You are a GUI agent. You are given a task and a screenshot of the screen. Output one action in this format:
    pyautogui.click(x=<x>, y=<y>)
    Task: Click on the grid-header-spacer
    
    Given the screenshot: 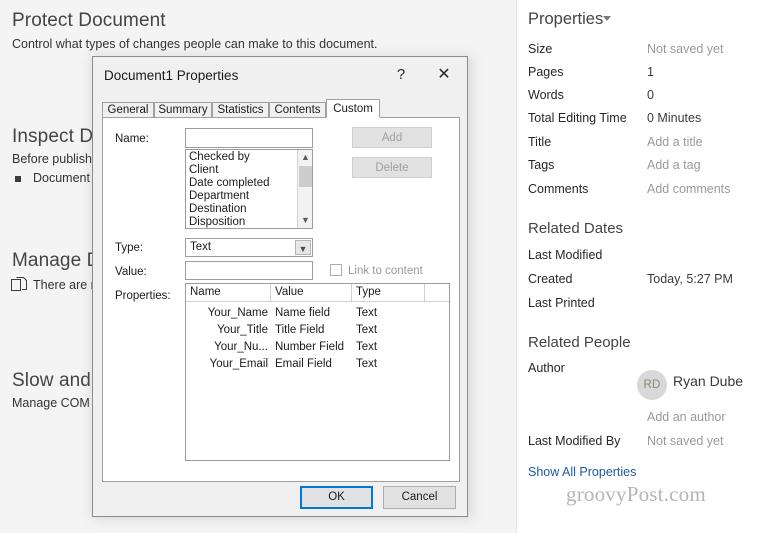 What is the action you would take?
    pyautogui.click(x=437, y=292)
    